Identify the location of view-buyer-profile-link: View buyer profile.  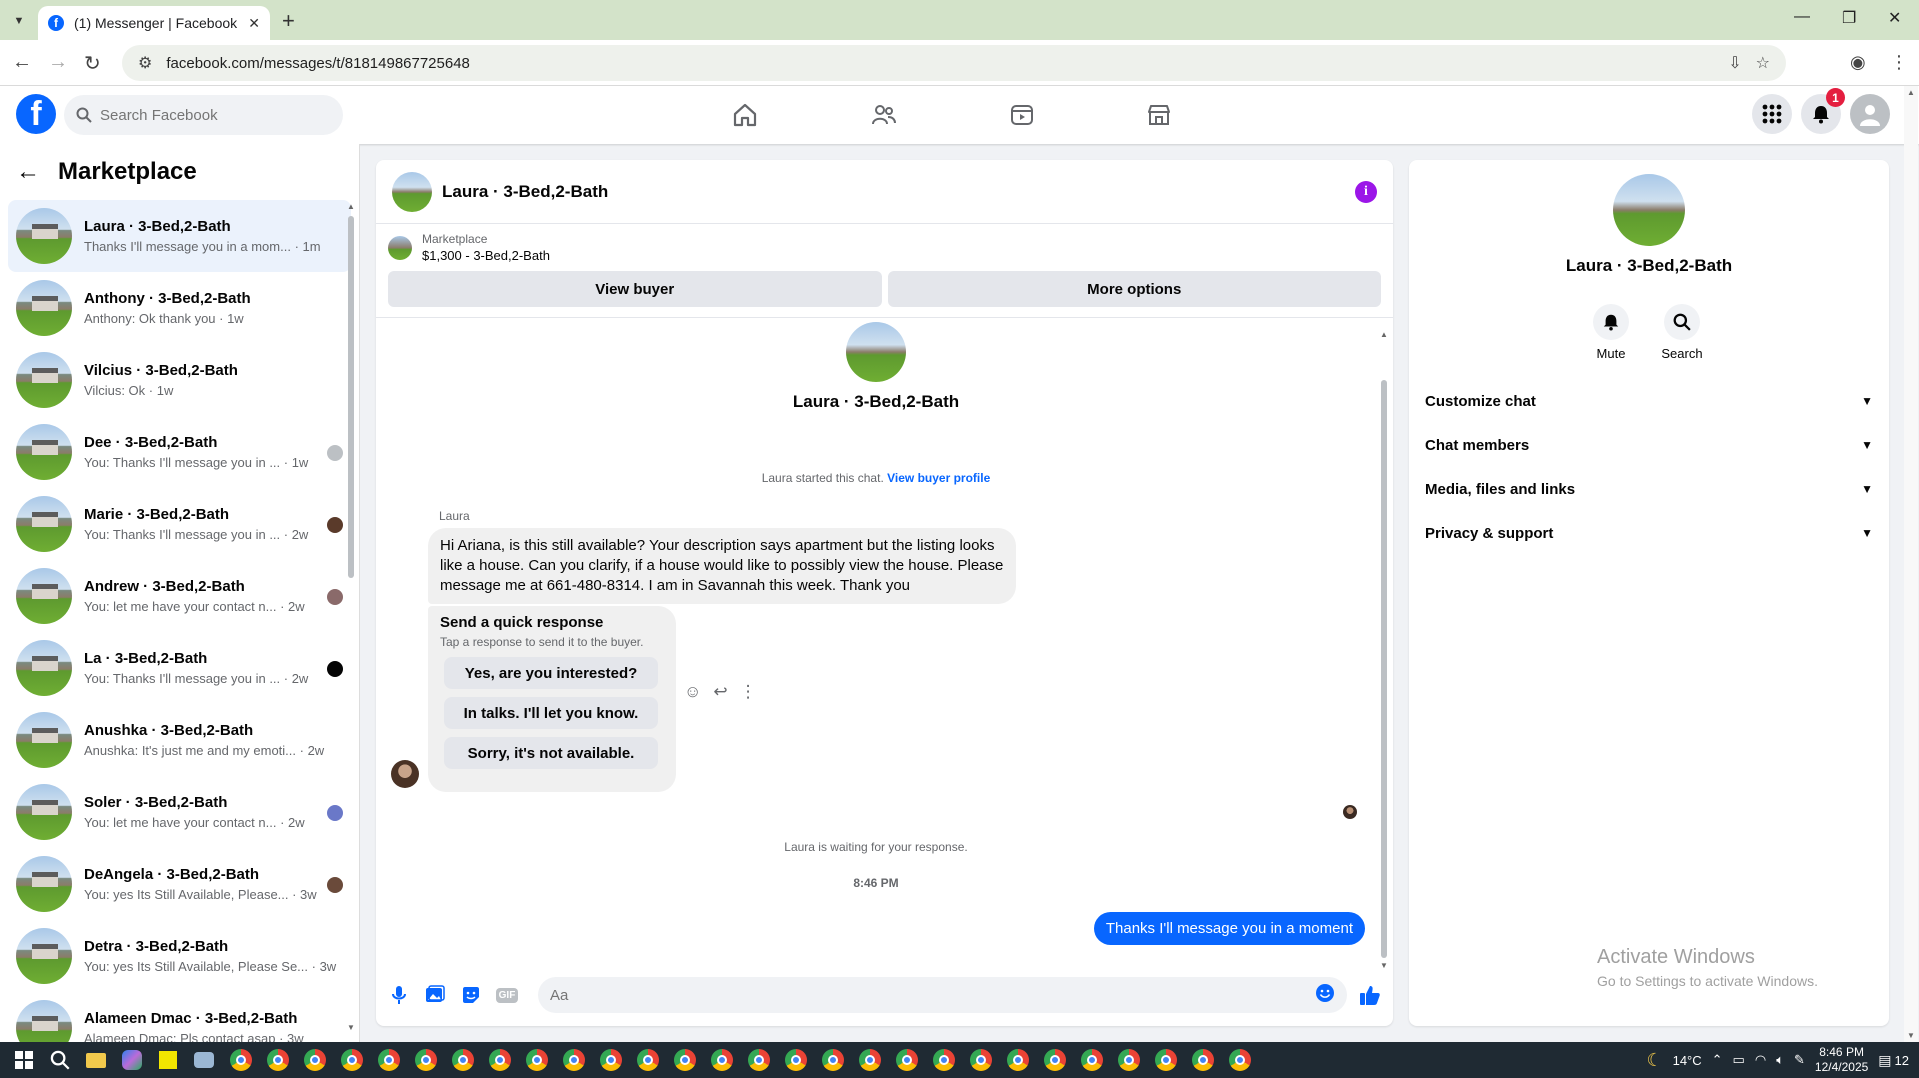
(938, 478).